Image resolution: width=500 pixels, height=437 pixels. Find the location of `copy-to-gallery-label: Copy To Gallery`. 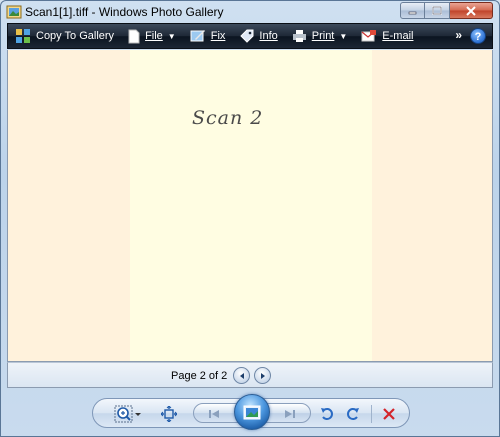

copy-to-gallery-label: Copy To Gallery is located at coordinates (75, 36).